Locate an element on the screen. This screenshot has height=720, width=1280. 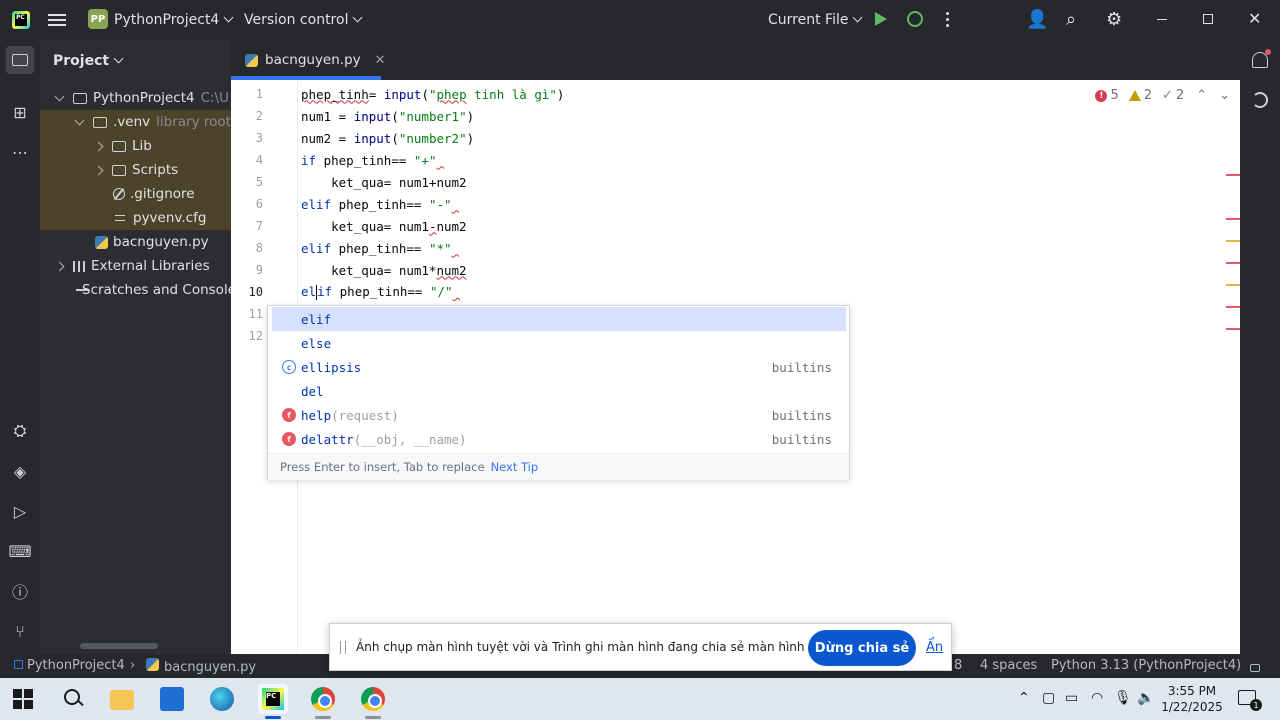
volume-icon: 🔈 is located at coordinates (1145, 698).